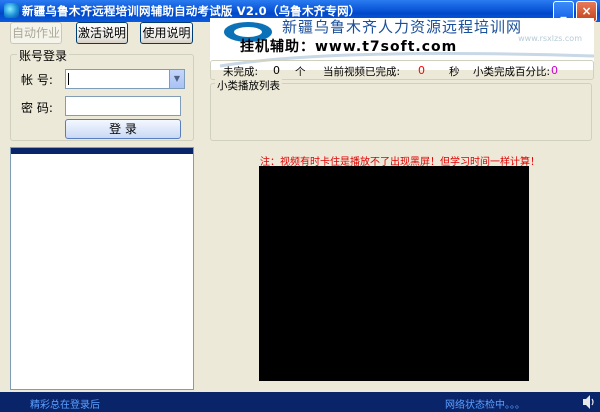  What do you see at coordinates (485, 405) in the screenshot?
I see `status-network: 网络状态检中。。。` at bounding box center [485, 405].